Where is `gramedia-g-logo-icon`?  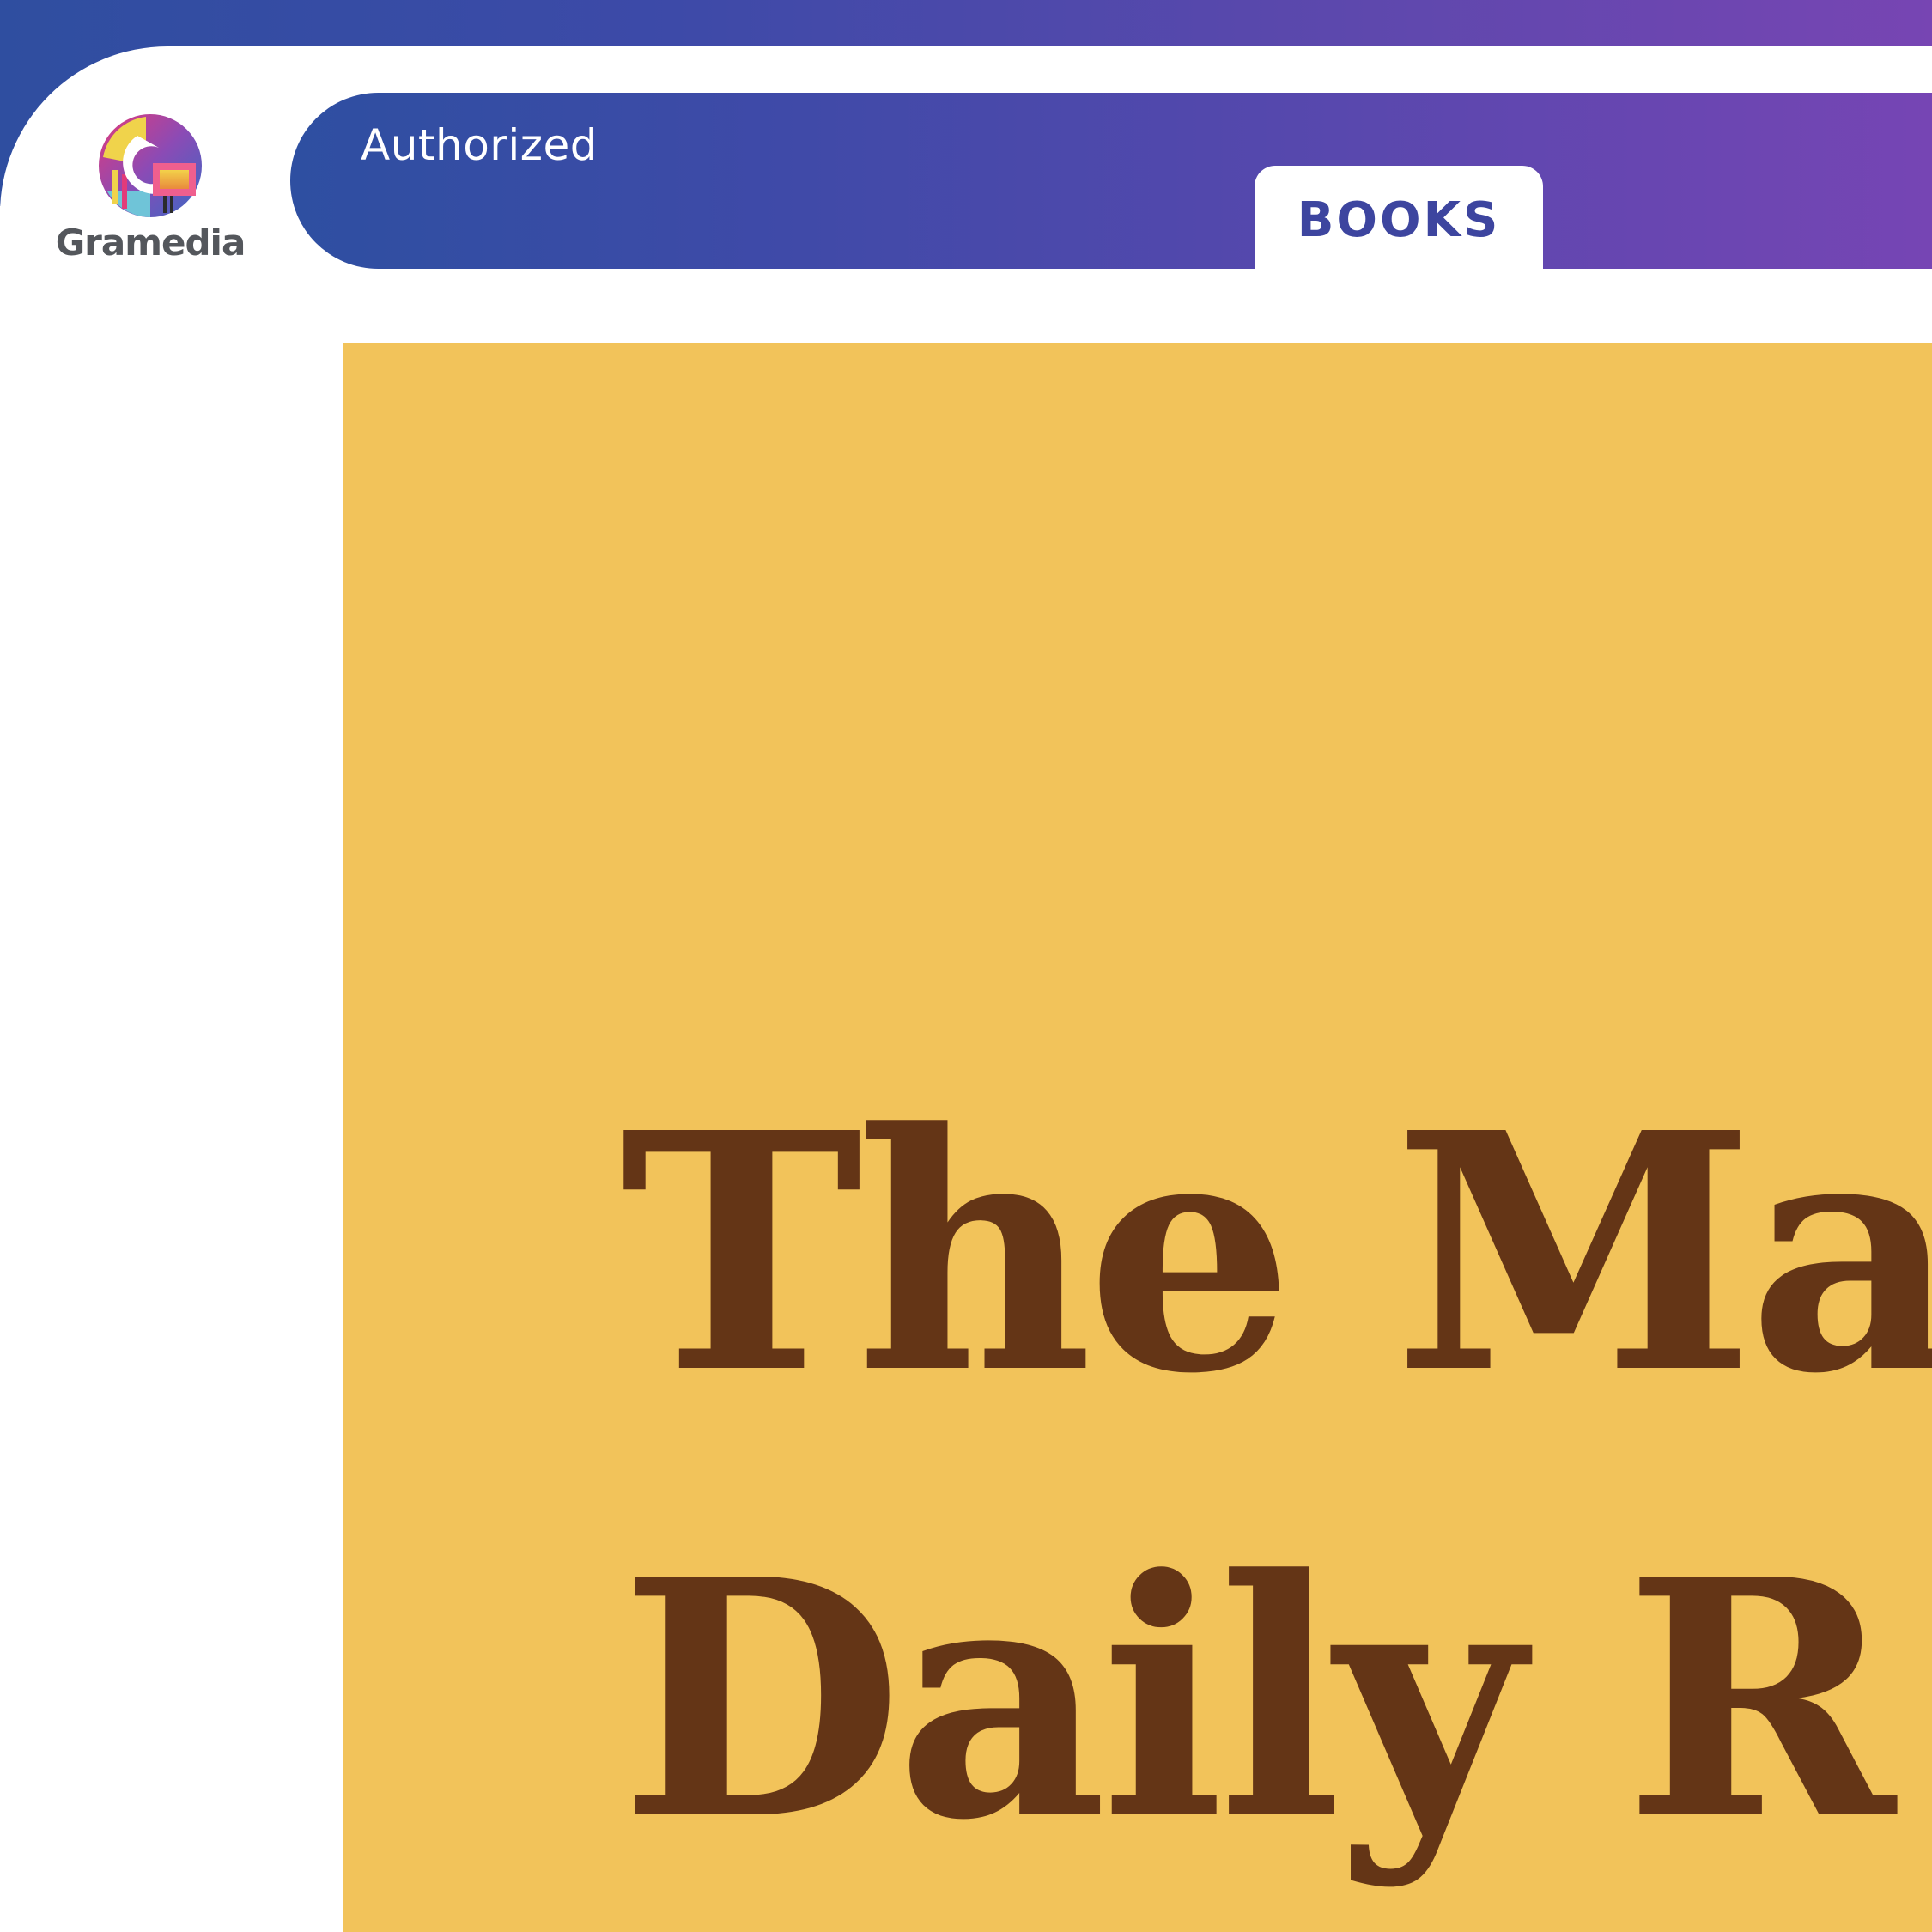
gramedia-g-logo-icon is located at coordinates (150, 165).